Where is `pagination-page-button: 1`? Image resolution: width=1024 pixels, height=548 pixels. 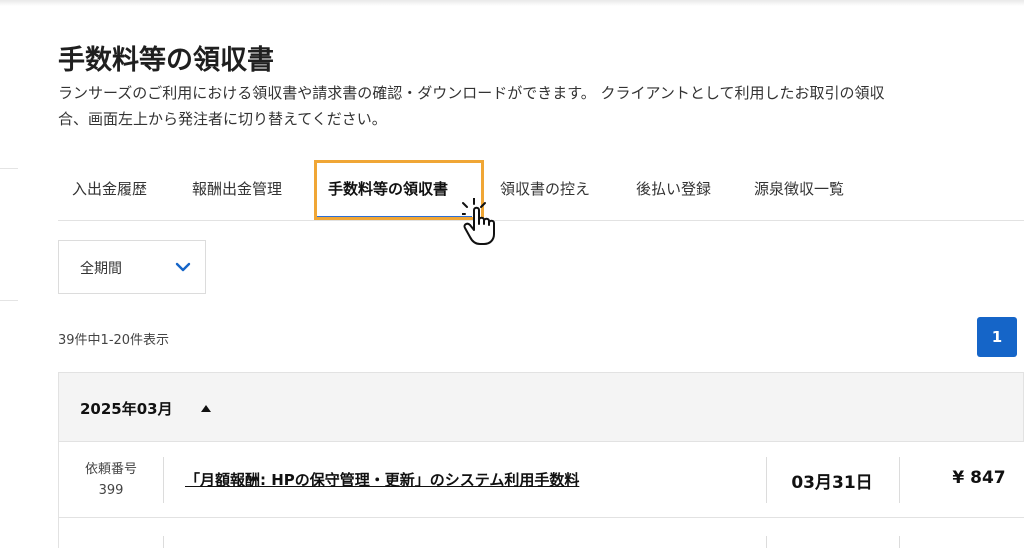 pagination-page-button: 1 is located at coordinates (997, 337).